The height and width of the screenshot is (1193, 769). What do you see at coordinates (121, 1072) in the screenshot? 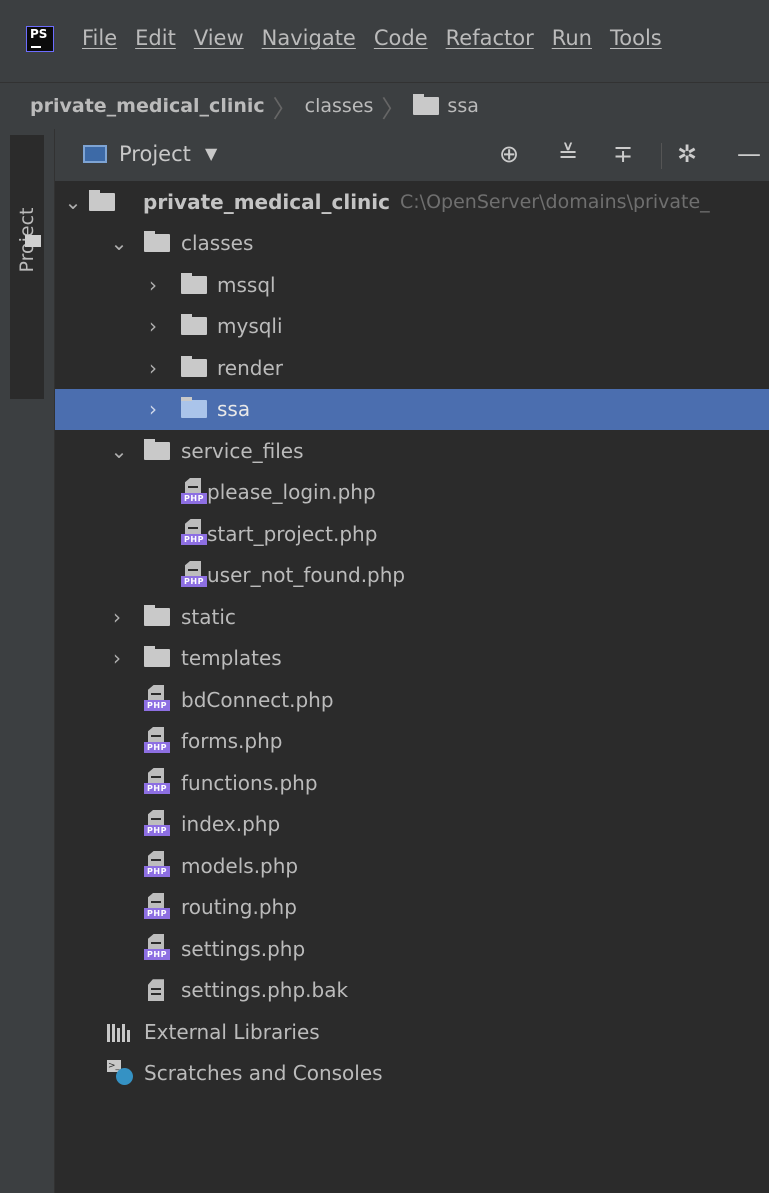
I see `scratches-icon: >_` at bounding box center [121, 1072].